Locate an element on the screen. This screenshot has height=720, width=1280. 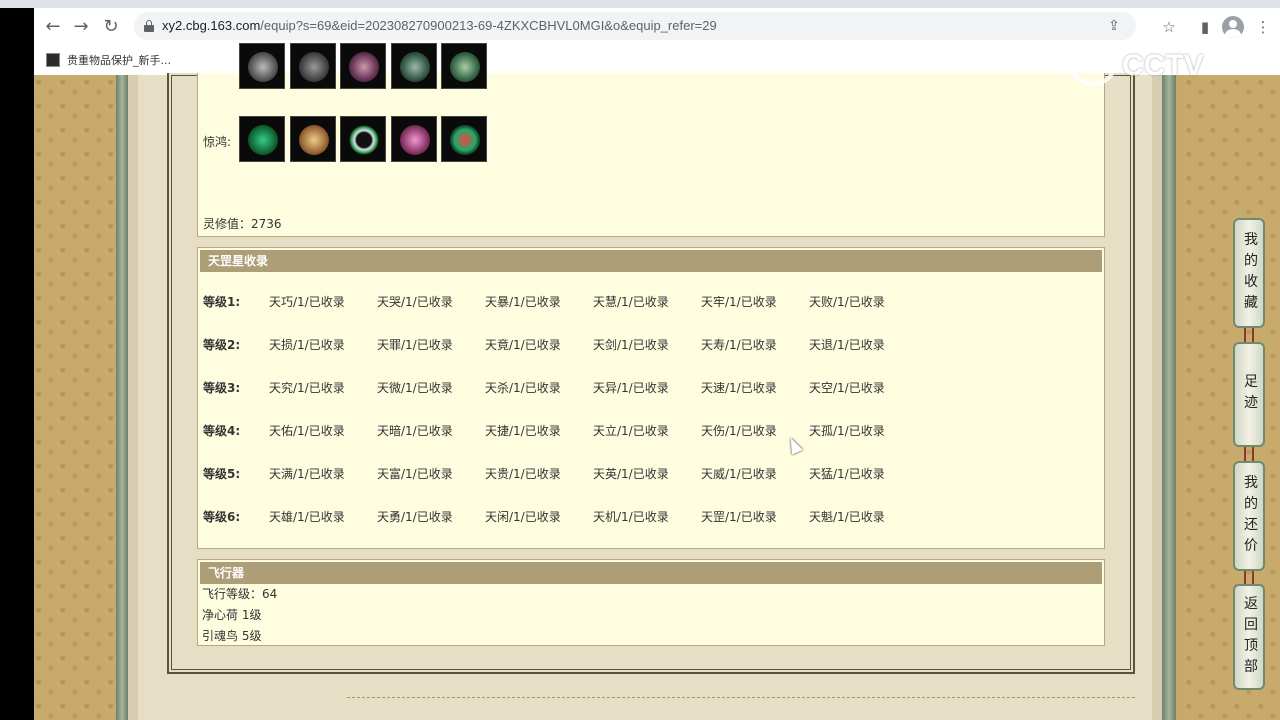
star-cell: 天佑/1/已收录 is located at coordinates (307, 431).